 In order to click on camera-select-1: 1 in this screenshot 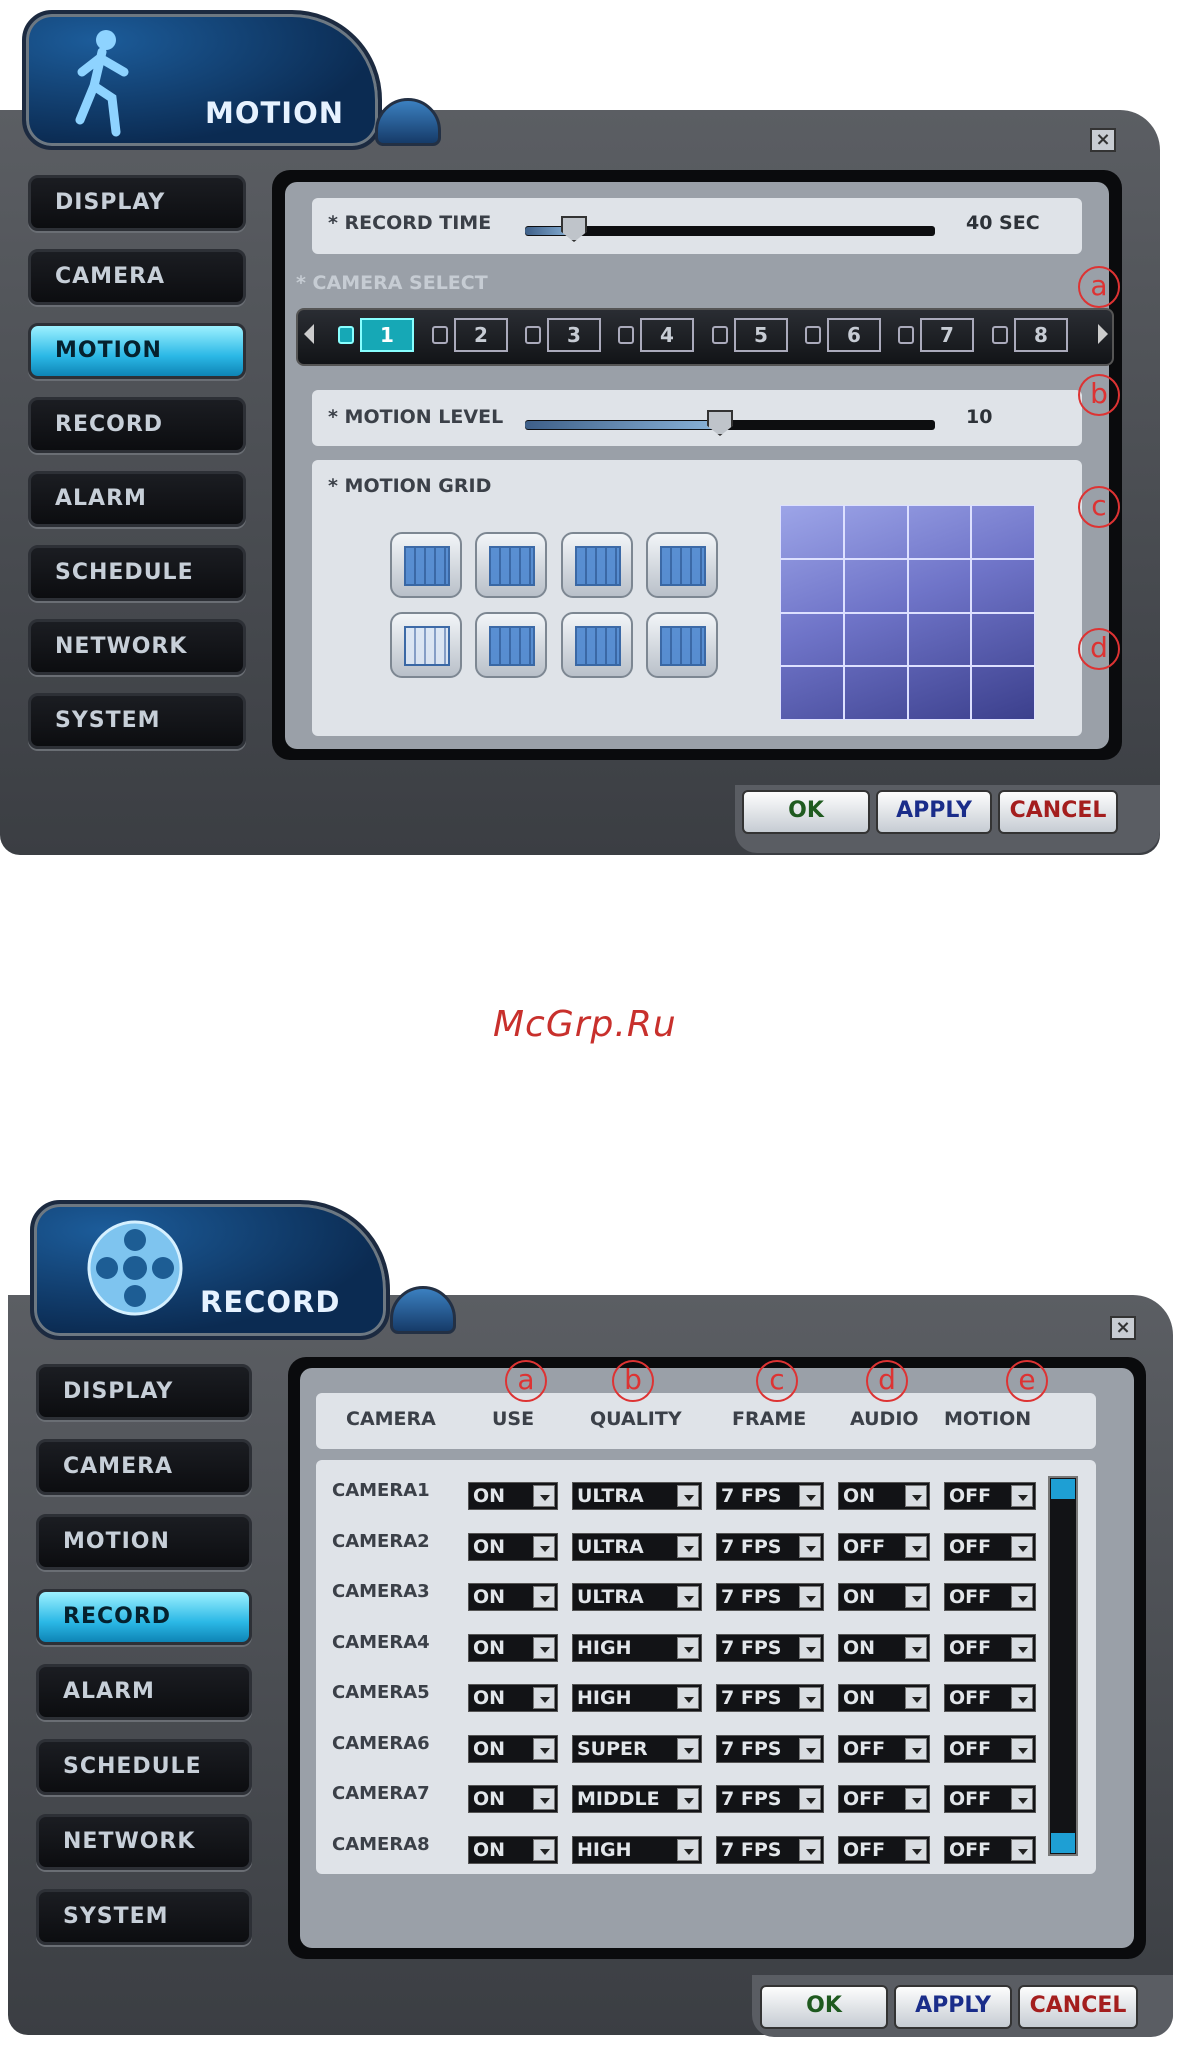, I will do `click(378, 335)`.